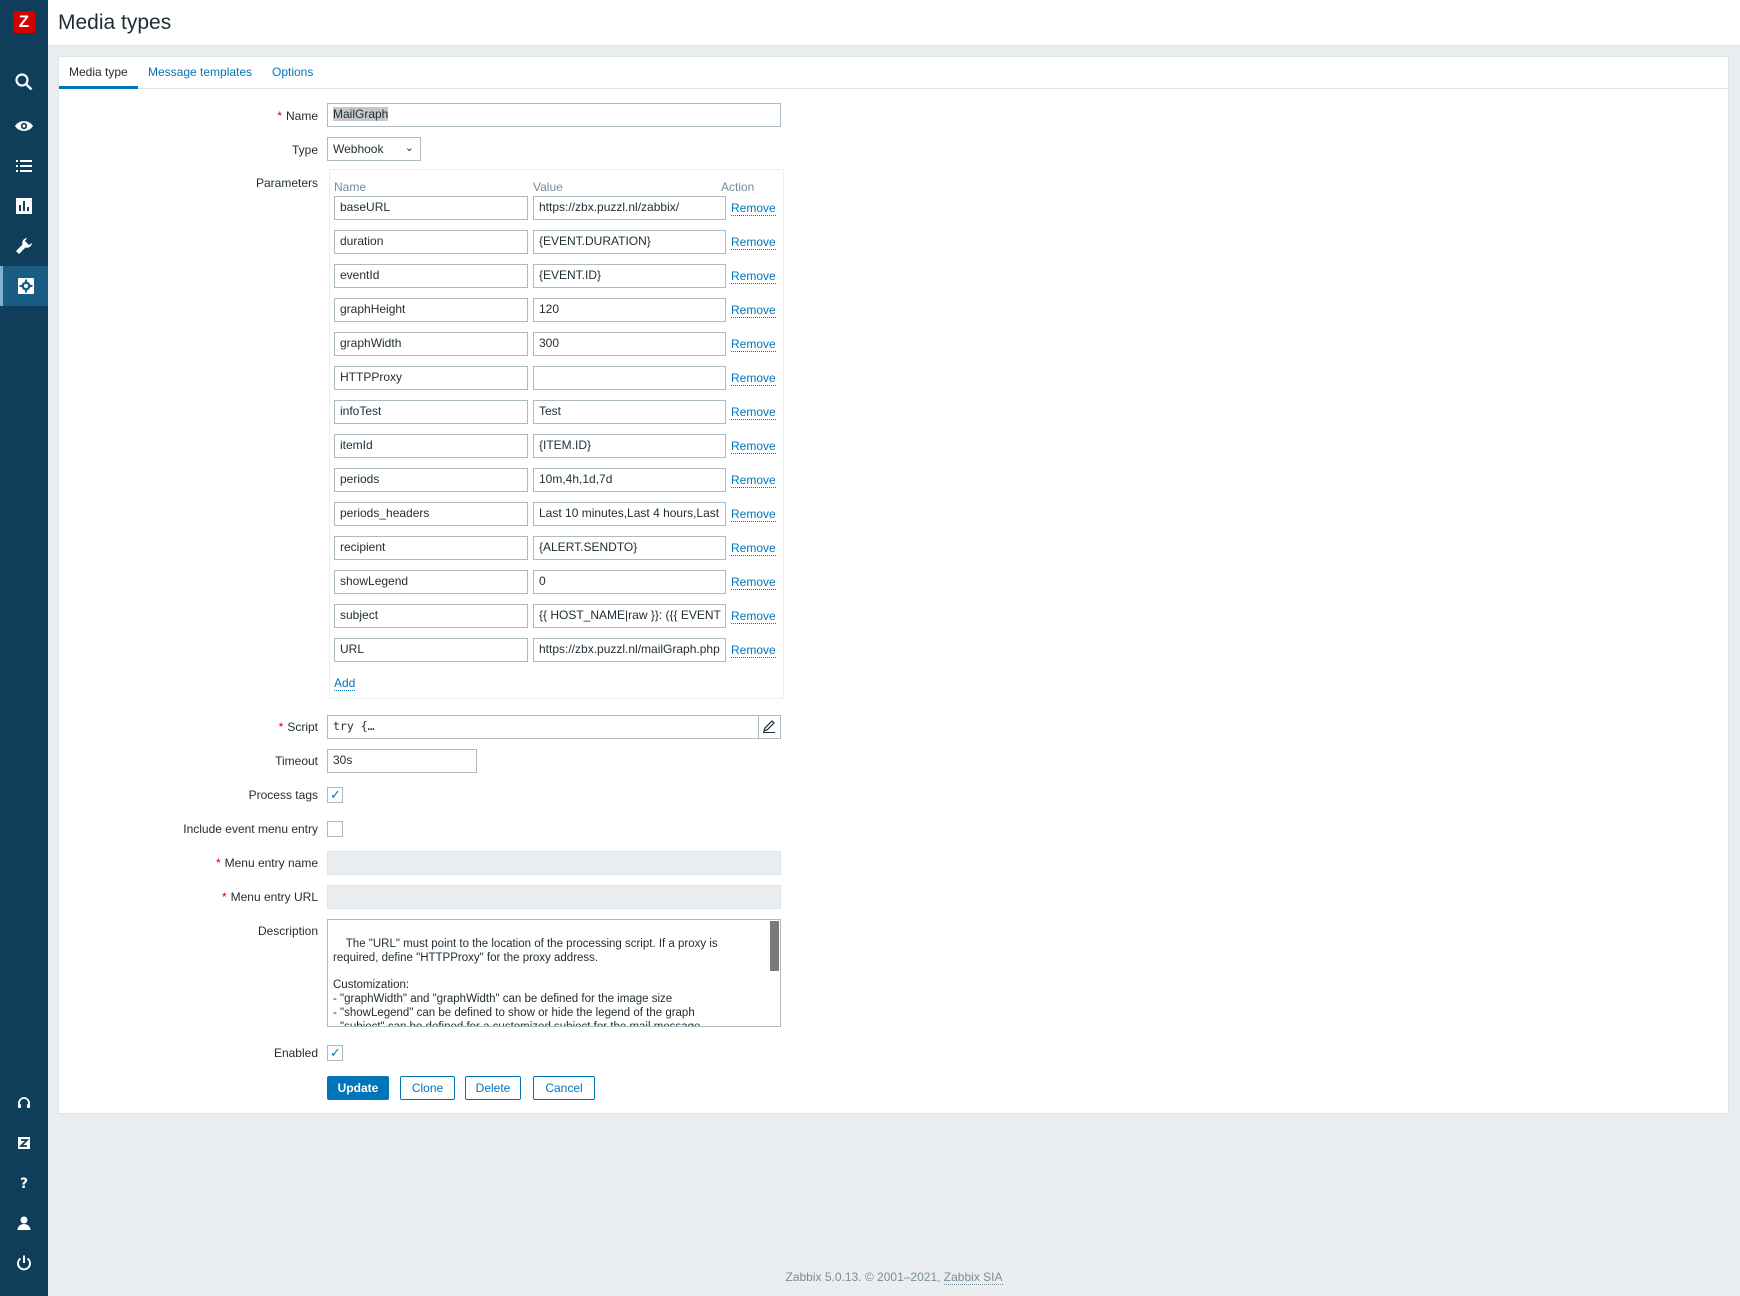  Describe the element at coordinates (409, 148) in the screenshot. I see `chevron-down-icon: ⌄` at that location.